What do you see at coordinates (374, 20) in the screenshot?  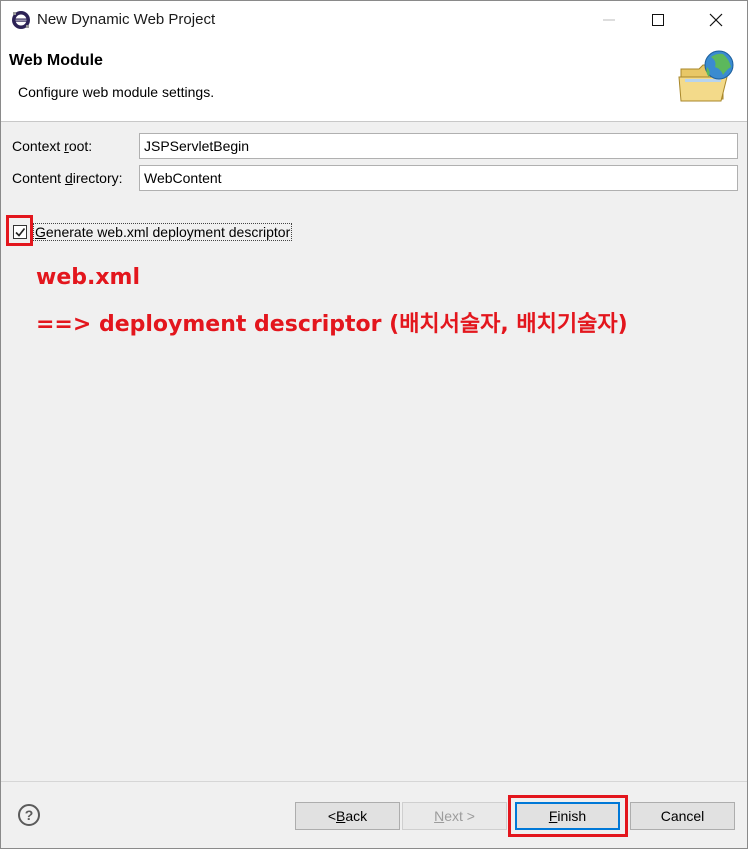 I see `title-bar: New Dynamic Web Project` at bounding box center [374, 20].